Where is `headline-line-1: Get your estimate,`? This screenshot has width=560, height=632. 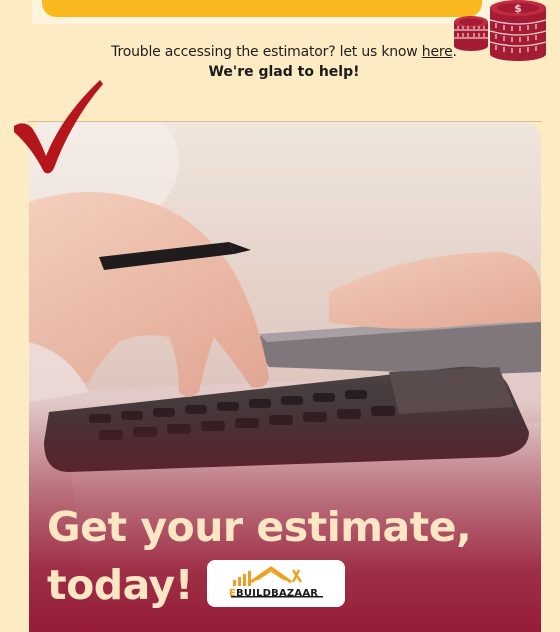 headline-line-1: Get your estimate, is located at coordinates (259, 527).